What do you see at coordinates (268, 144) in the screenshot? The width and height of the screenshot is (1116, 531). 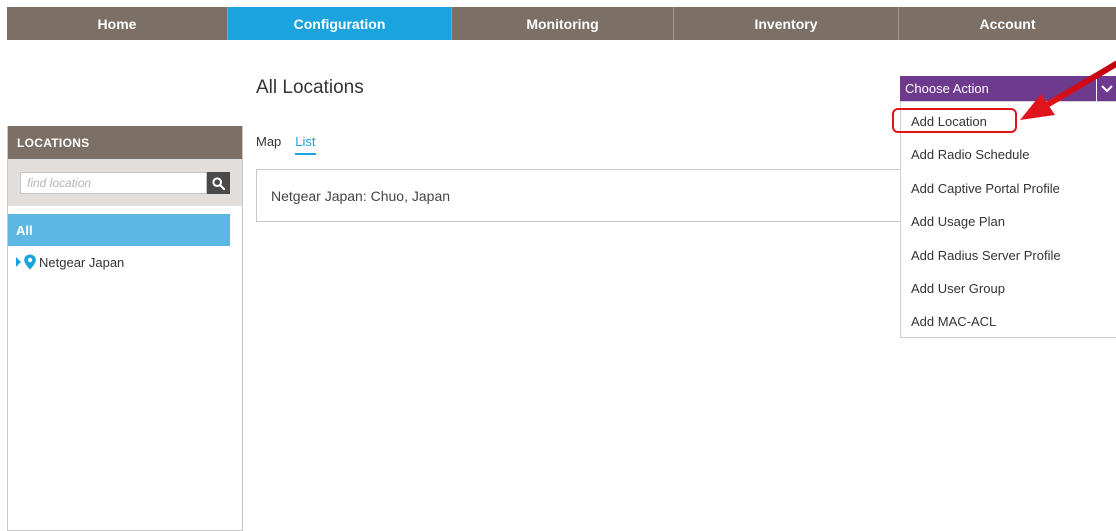 I see `tab-map: Map` at bounding box center [268, 144].